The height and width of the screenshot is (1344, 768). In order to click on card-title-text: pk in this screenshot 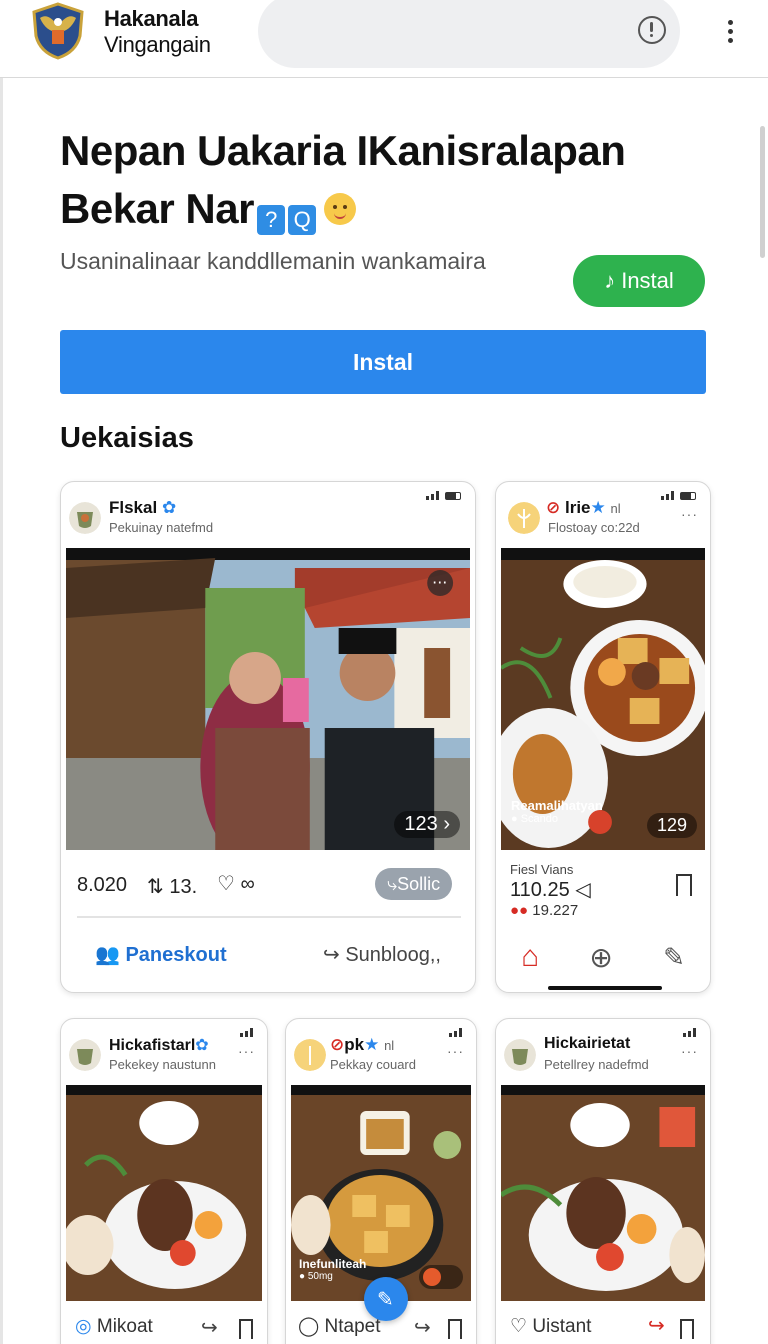, I will do `click(354, 1044)`.